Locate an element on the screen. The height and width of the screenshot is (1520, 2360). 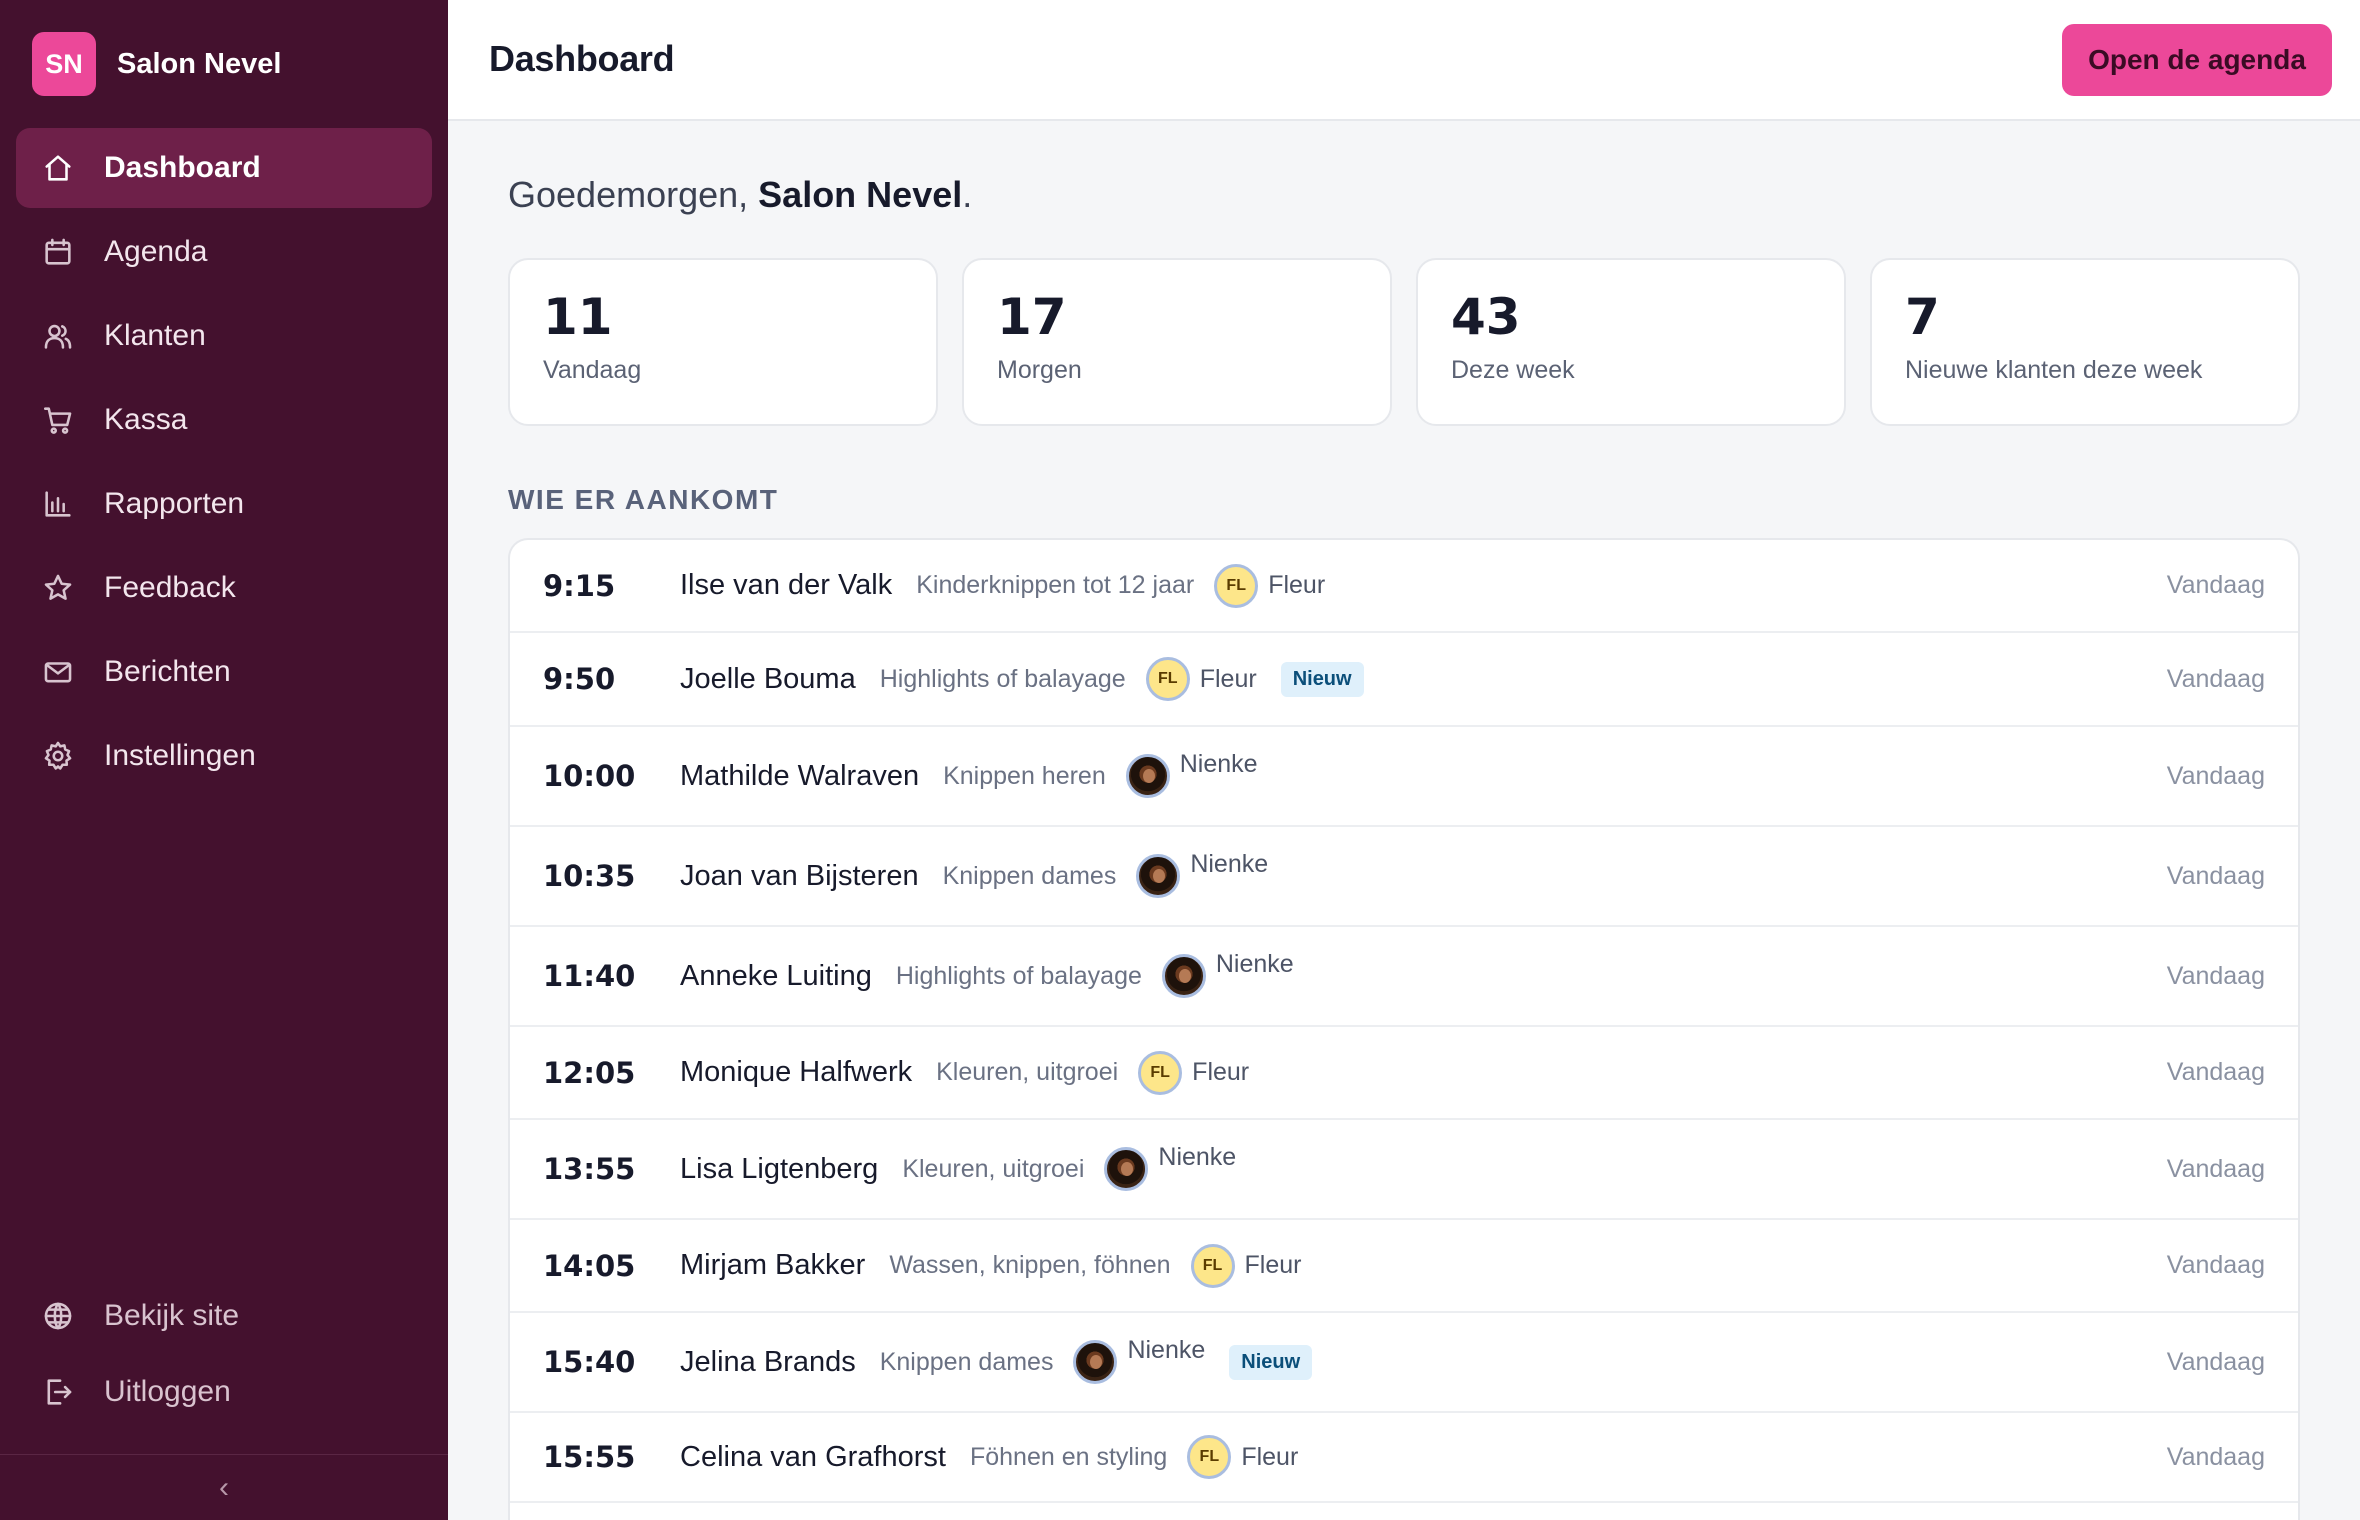
client-name: Mathilde Walraven is located at coordinates (800, 775).